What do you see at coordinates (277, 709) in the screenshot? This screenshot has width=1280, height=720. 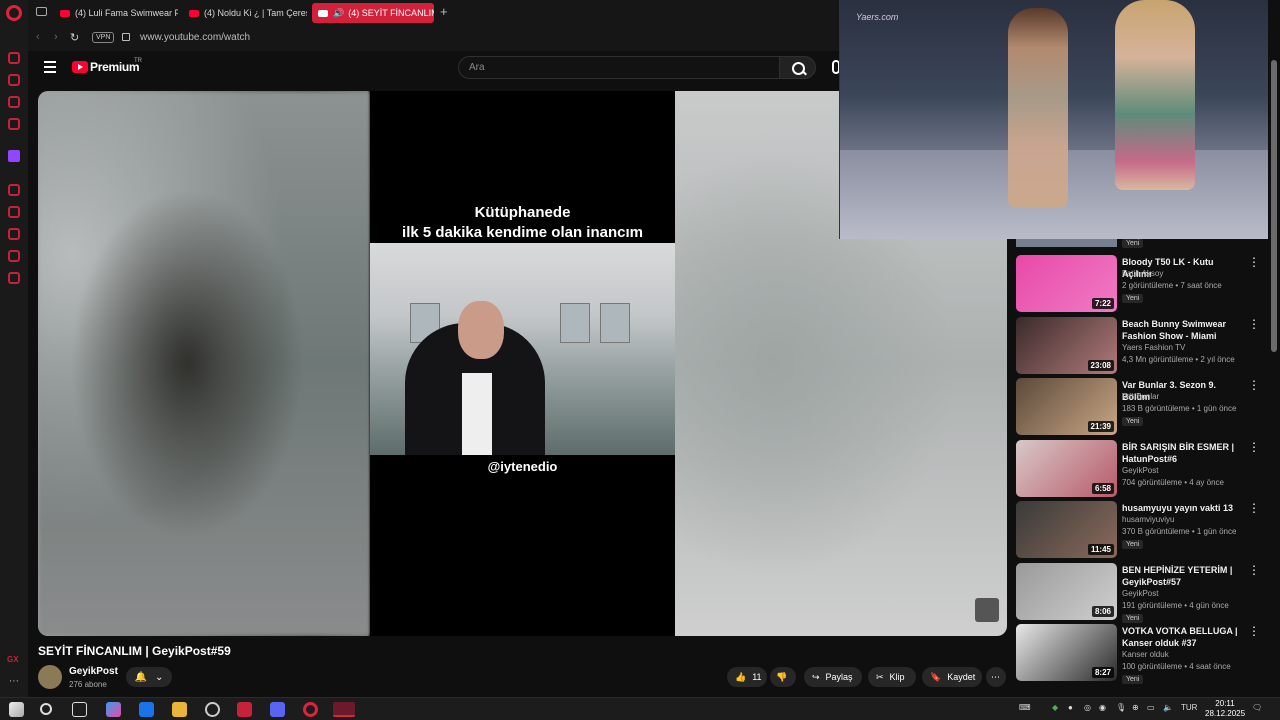 I see `discord-icon` at bounding box center [277, 709].